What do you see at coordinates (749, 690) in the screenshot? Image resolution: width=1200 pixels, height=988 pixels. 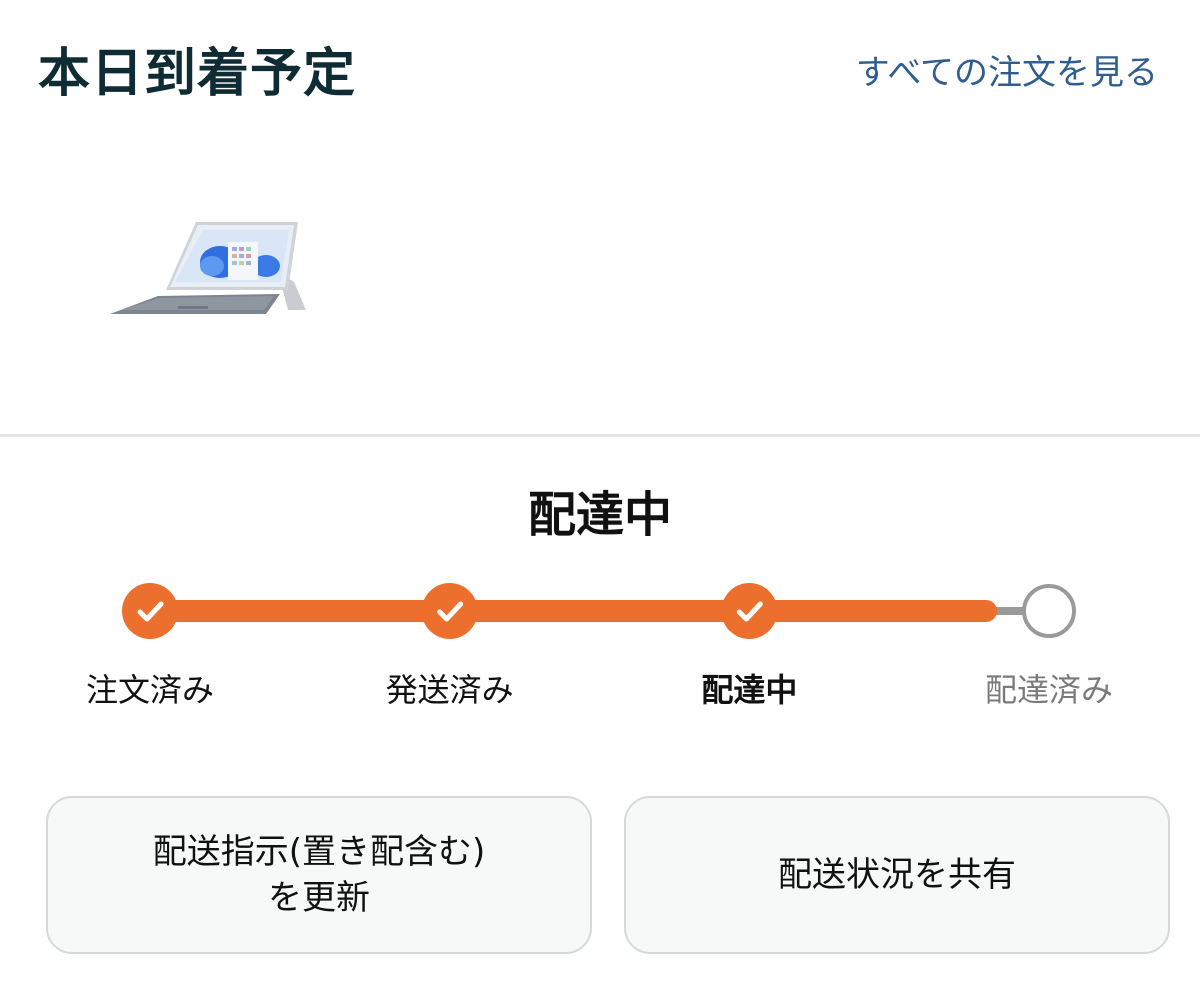 I see `step-label-3: 配達中` at bounding box center [749, 690].